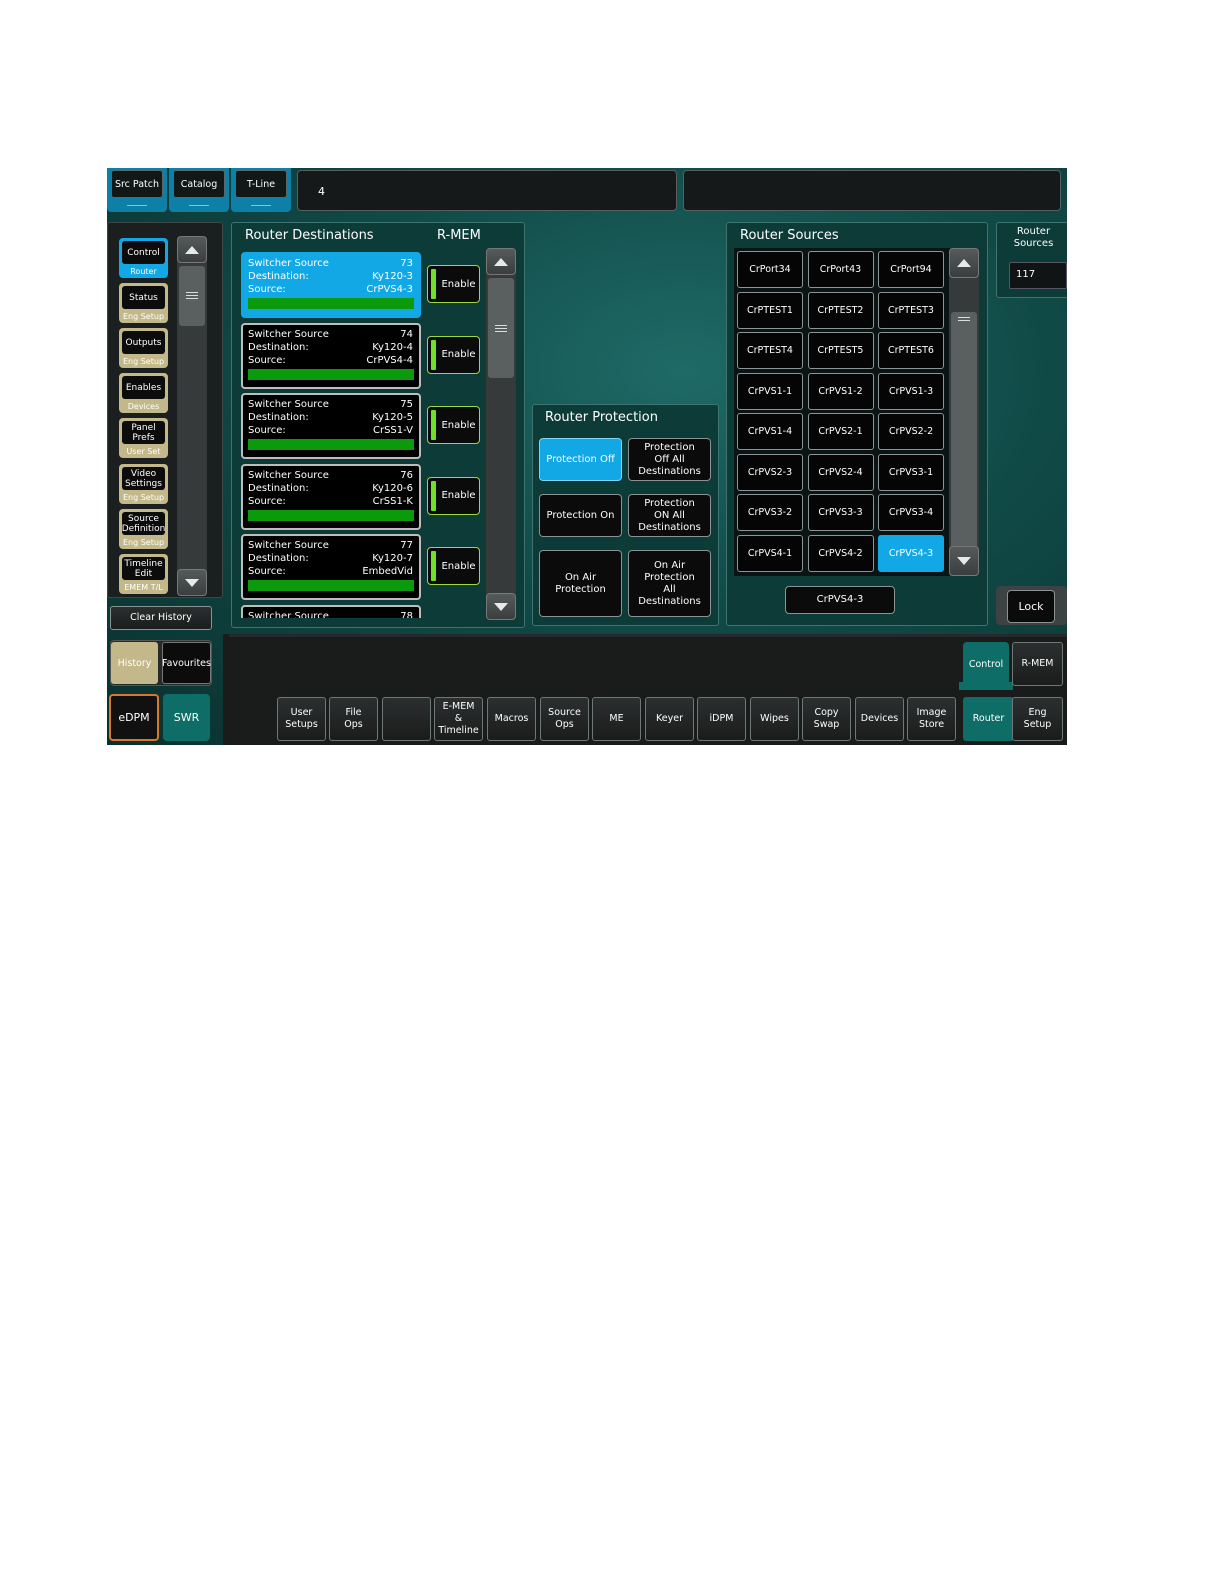 This screenshot has height=1584, width=1224. Describe the element at coordinates (501, 261) in the screenshot. I see `destinations-scroll-up-button` at that location.